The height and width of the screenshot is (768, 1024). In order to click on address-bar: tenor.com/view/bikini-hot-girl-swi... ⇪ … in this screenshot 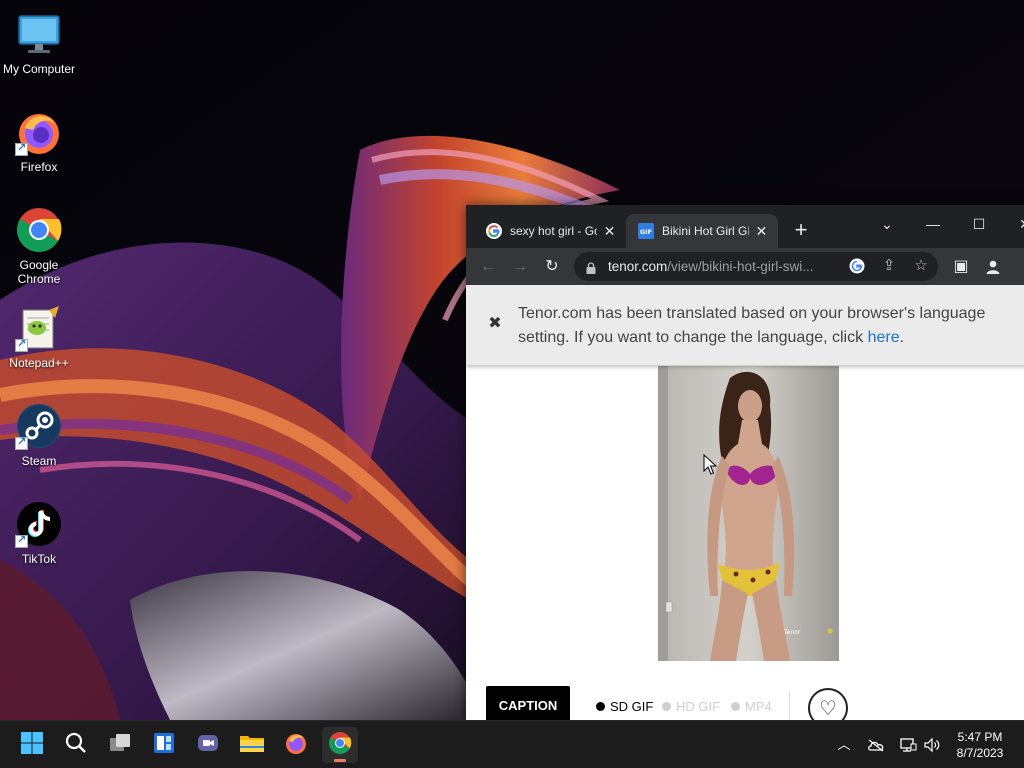, I will do `click(756, 266)`.